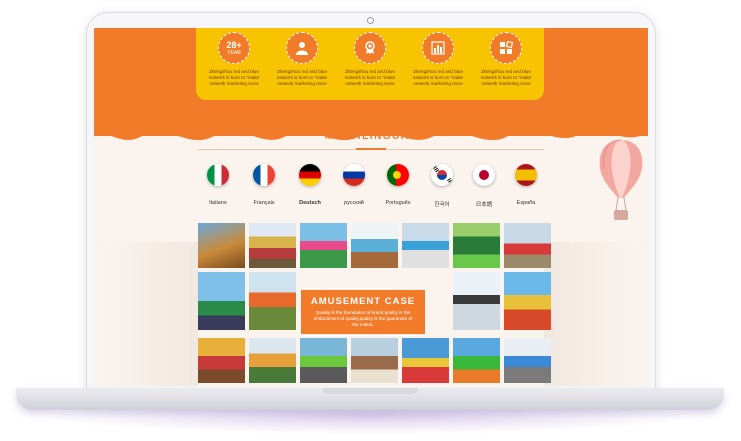  I want to click on russia-flag-icon, so click(354, 175).